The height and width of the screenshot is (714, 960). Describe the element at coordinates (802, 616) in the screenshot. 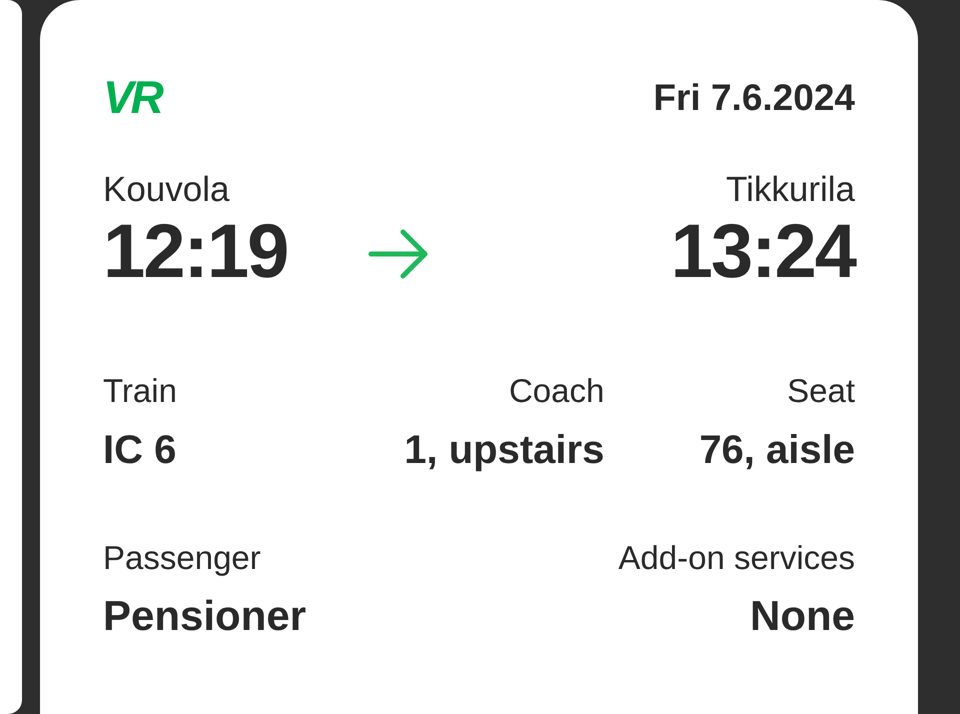

I see `detail-value: None` at that location.